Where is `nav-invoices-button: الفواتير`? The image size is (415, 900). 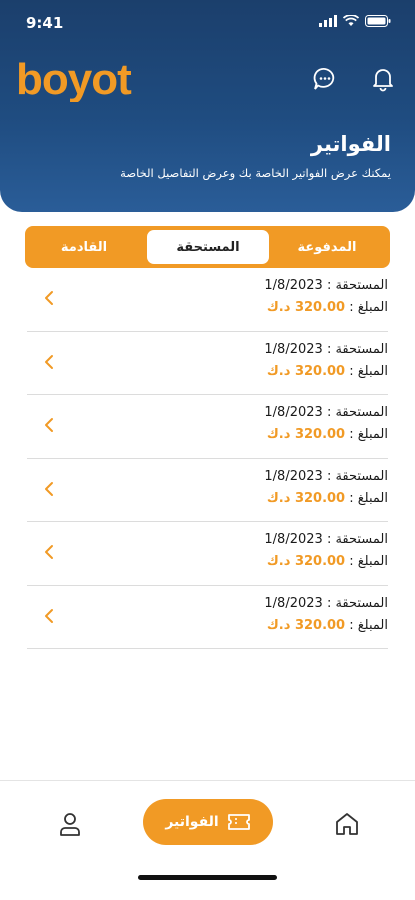 nav-invoices-button: الفواتير is located at coordinates (208, 822).